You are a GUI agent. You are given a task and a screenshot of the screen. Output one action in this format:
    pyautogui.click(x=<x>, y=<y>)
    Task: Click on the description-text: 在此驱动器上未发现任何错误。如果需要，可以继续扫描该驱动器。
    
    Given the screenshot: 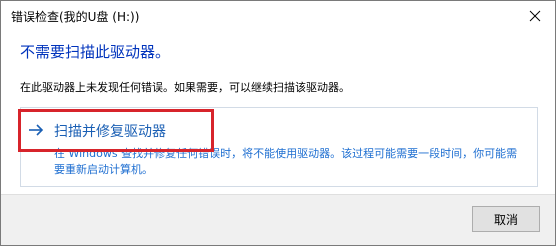 What is the action you would take?
    pyautogui.click(x=185, y=87)
    